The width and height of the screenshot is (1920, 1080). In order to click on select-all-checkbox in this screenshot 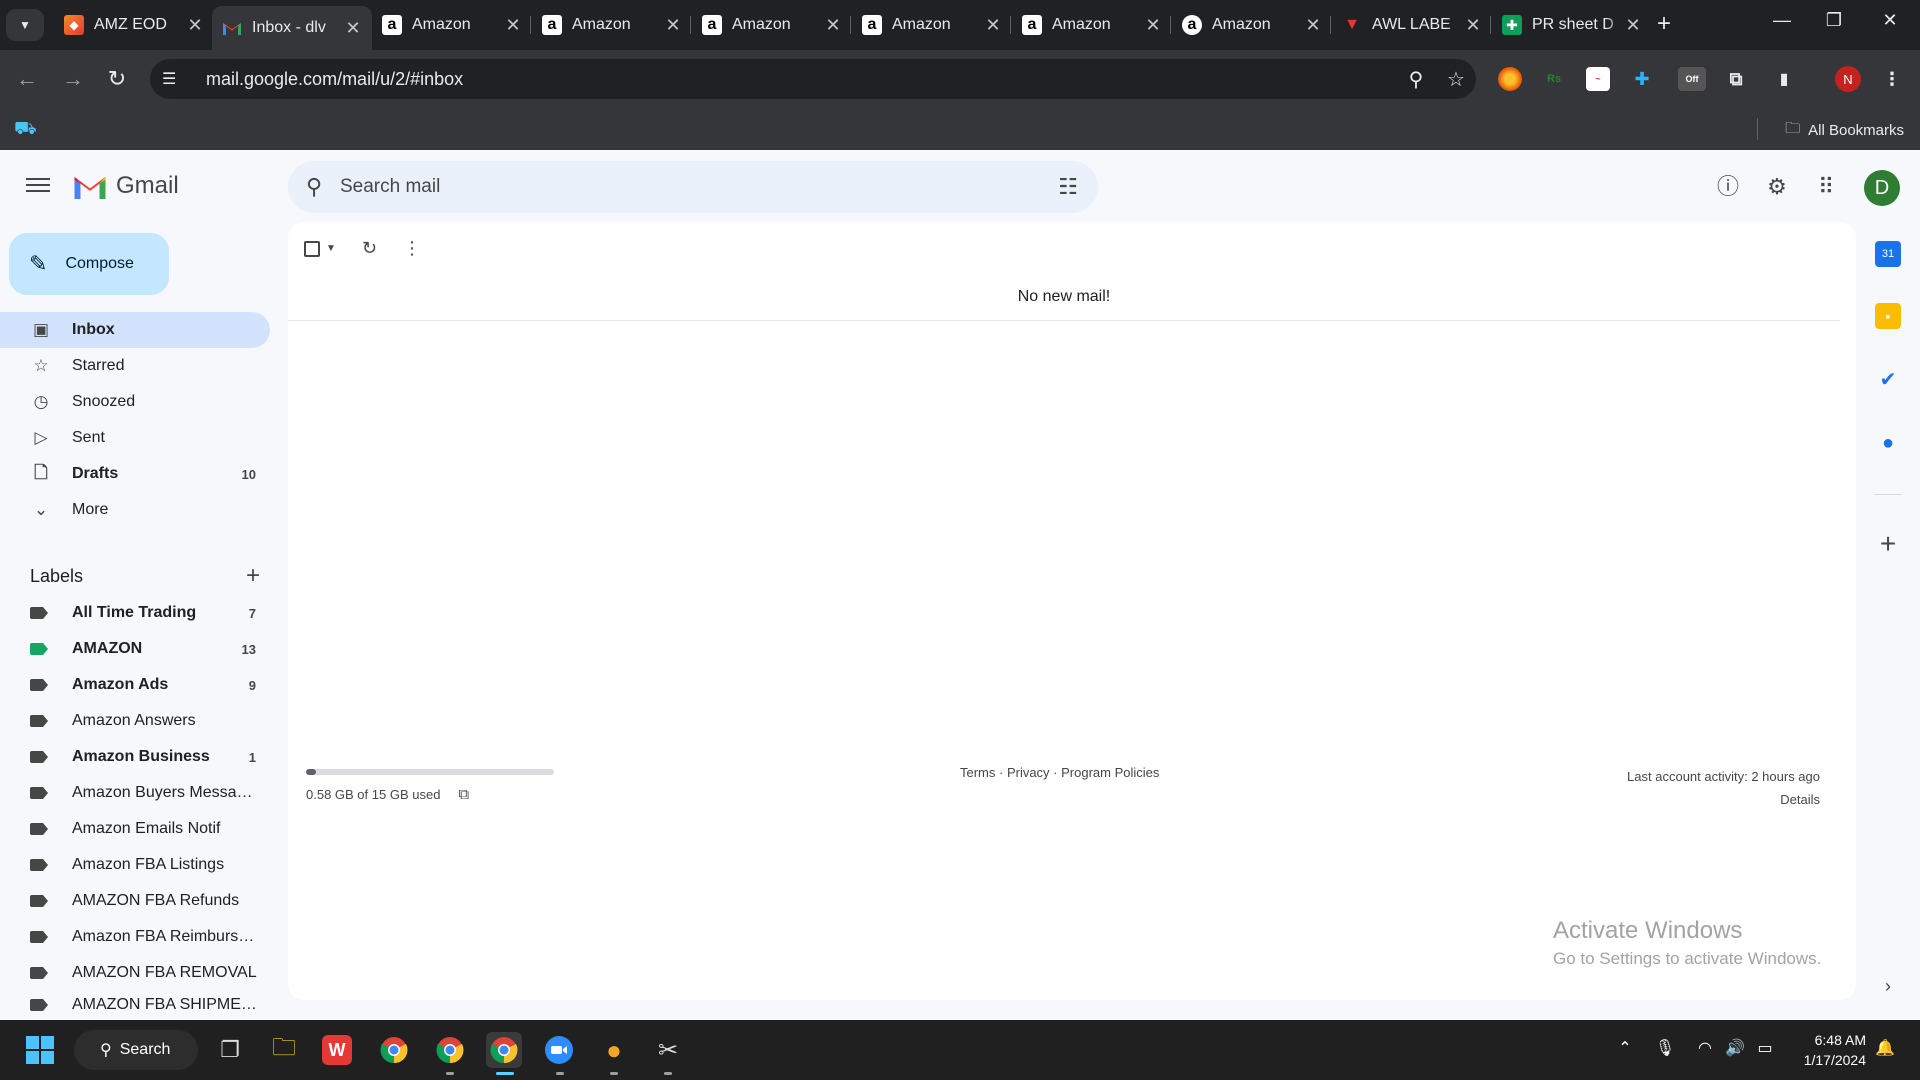, I will do `click(312, 248)`.